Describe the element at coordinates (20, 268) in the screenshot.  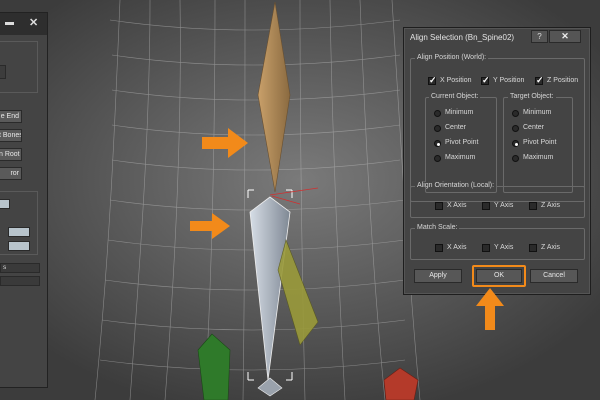
I see `left-panel-rollout: s` at that location.